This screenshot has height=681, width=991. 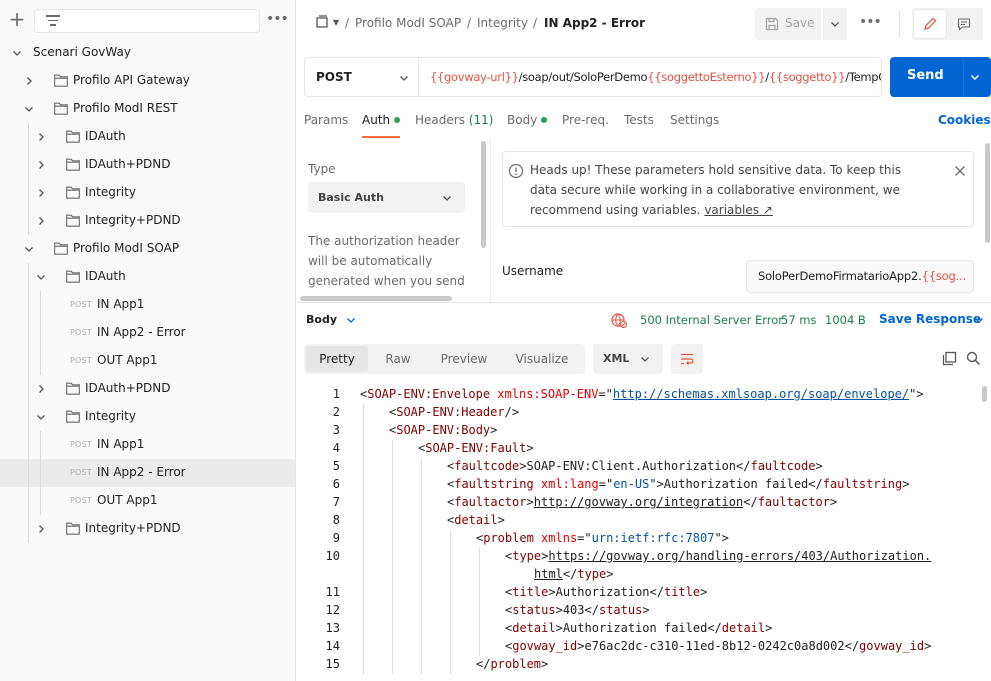 What do you see at coordinates (17, 19) in the screenshot?
I see `plus-icon: +` at bounding box center [17, 19].